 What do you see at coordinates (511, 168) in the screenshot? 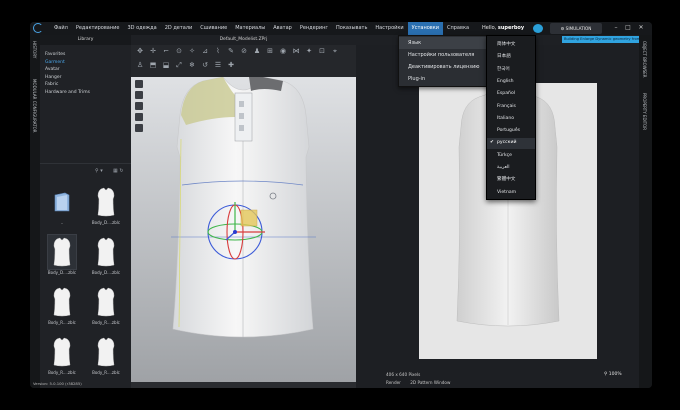
I see `language-option: العربية` at bounding box center [511, 168].